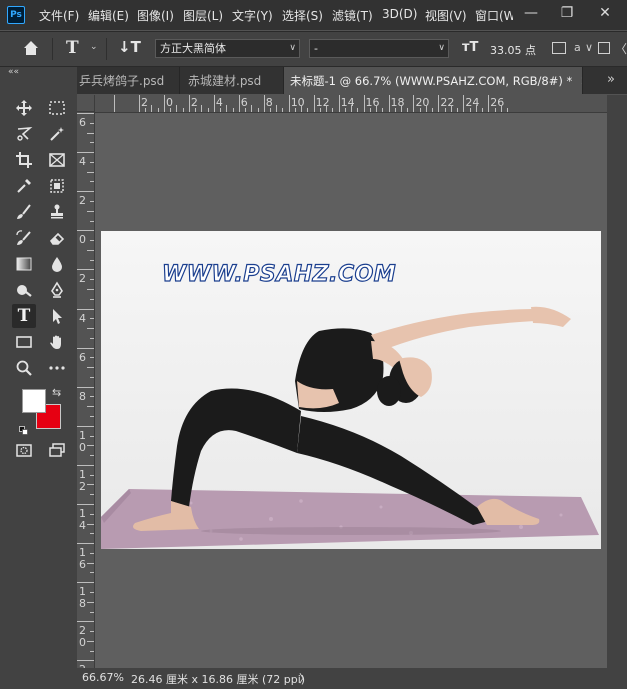 Image resolution: width=627 pixels, height=689 pixels. Describe the element at coordinates (494, 15) in the screenshot. I see `menu-window: 窗口(W` at that location.